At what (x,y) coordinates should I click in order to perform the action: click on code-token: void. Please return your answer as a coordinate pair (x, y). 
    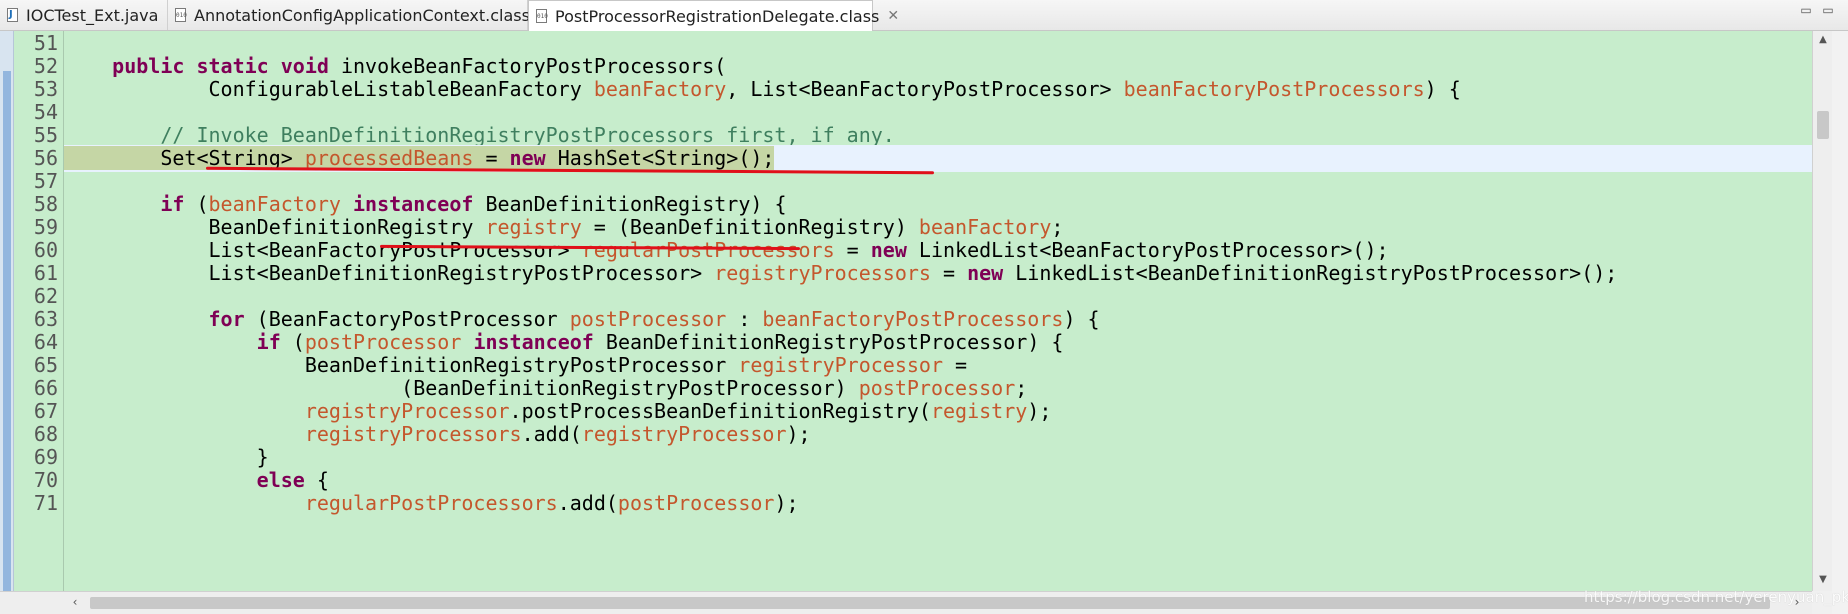
    Looking at the image, I should click on (304, 66).